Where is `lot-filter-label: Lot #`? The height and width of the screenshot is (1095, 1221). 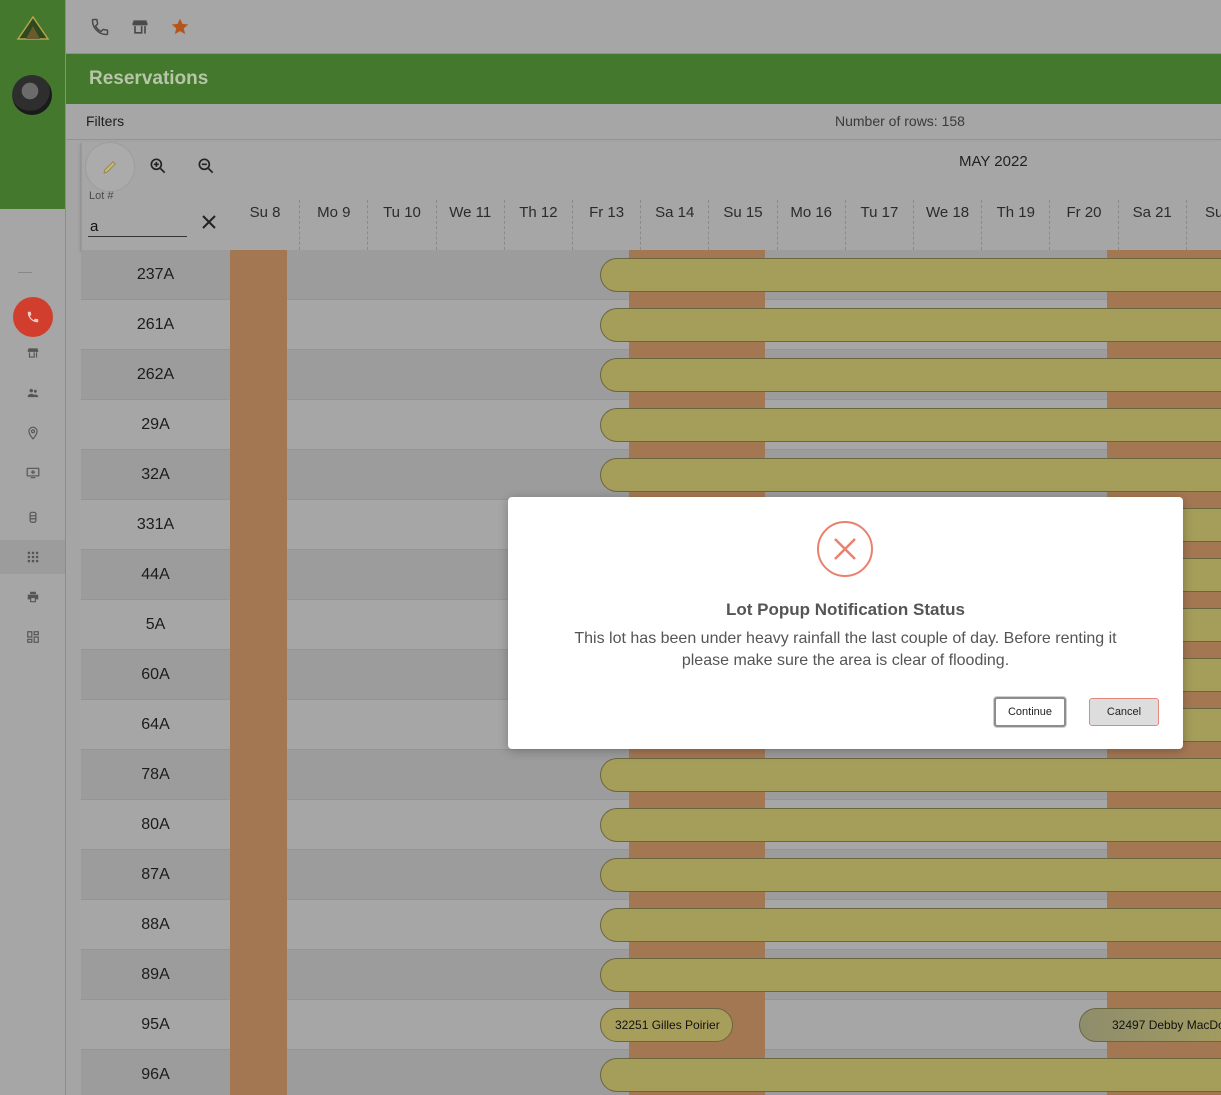
lot-filter-label: Lot # is located at coordinates (101, 196).